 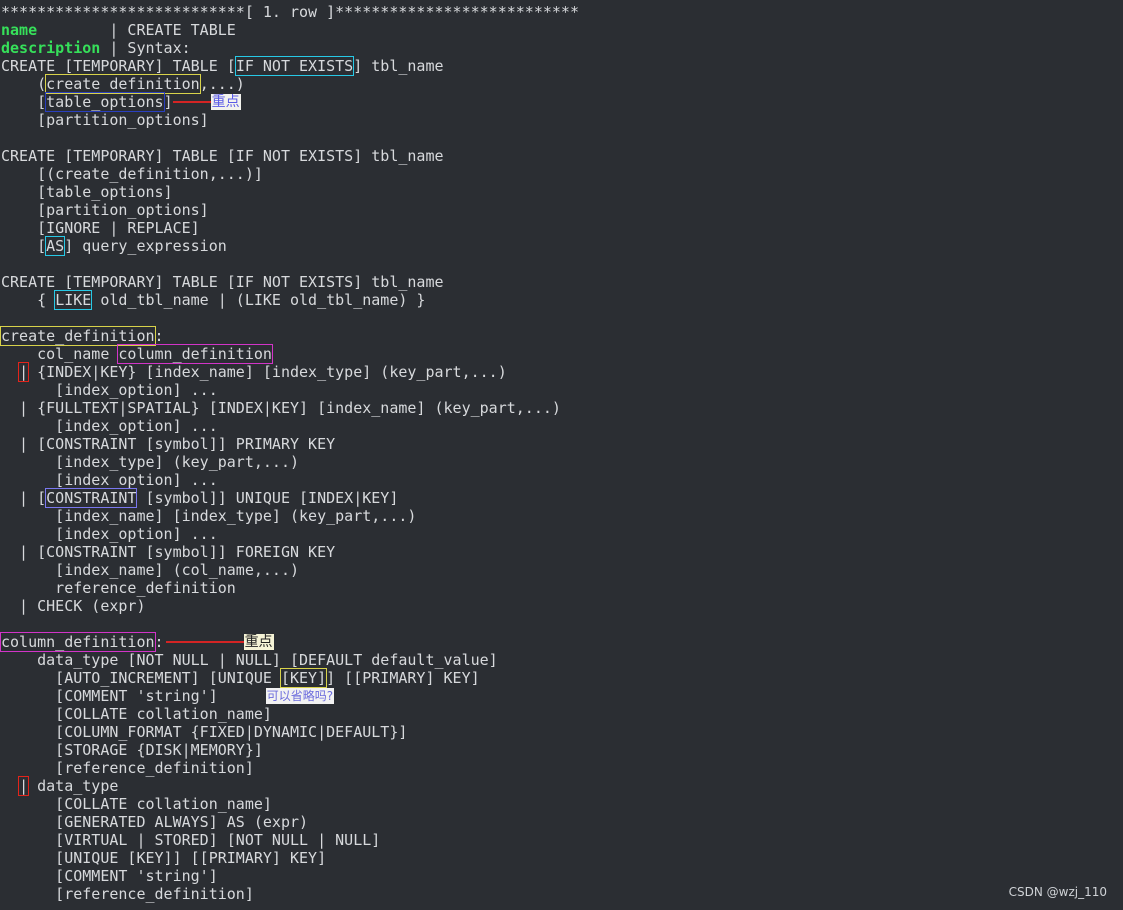 I want to click on watermark: CSDN @wzj_110, so click(x=1057, y=892).